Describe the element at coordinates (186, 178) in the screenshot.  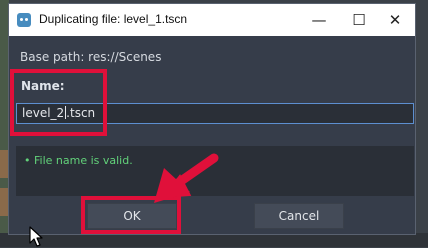
I see `red-arrow-icon` at that location.